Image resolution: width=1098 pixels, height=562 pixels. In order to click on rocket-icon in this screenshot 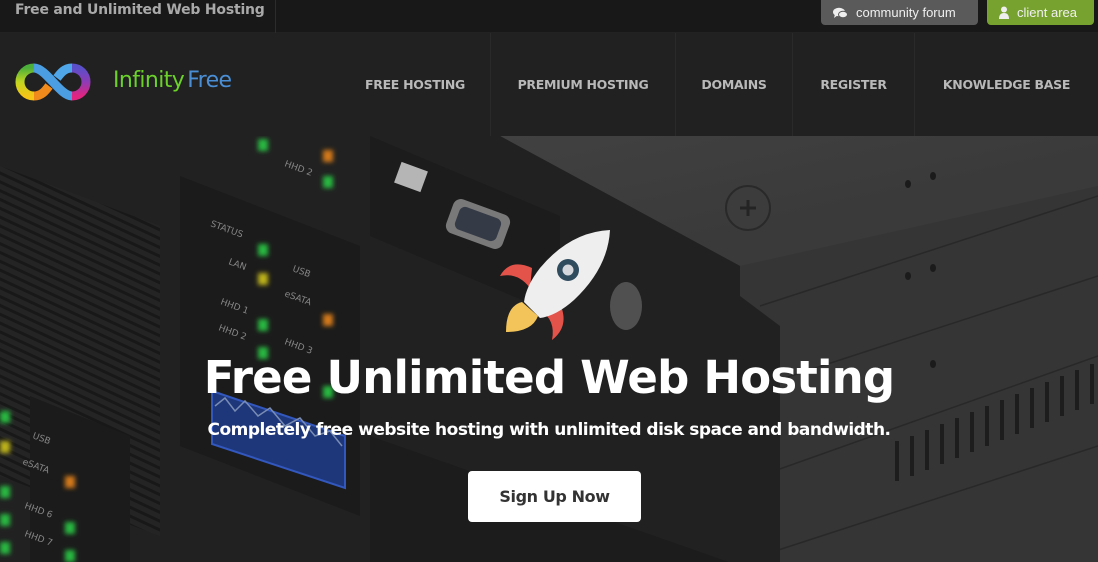, I will do `click(556, 286)`.